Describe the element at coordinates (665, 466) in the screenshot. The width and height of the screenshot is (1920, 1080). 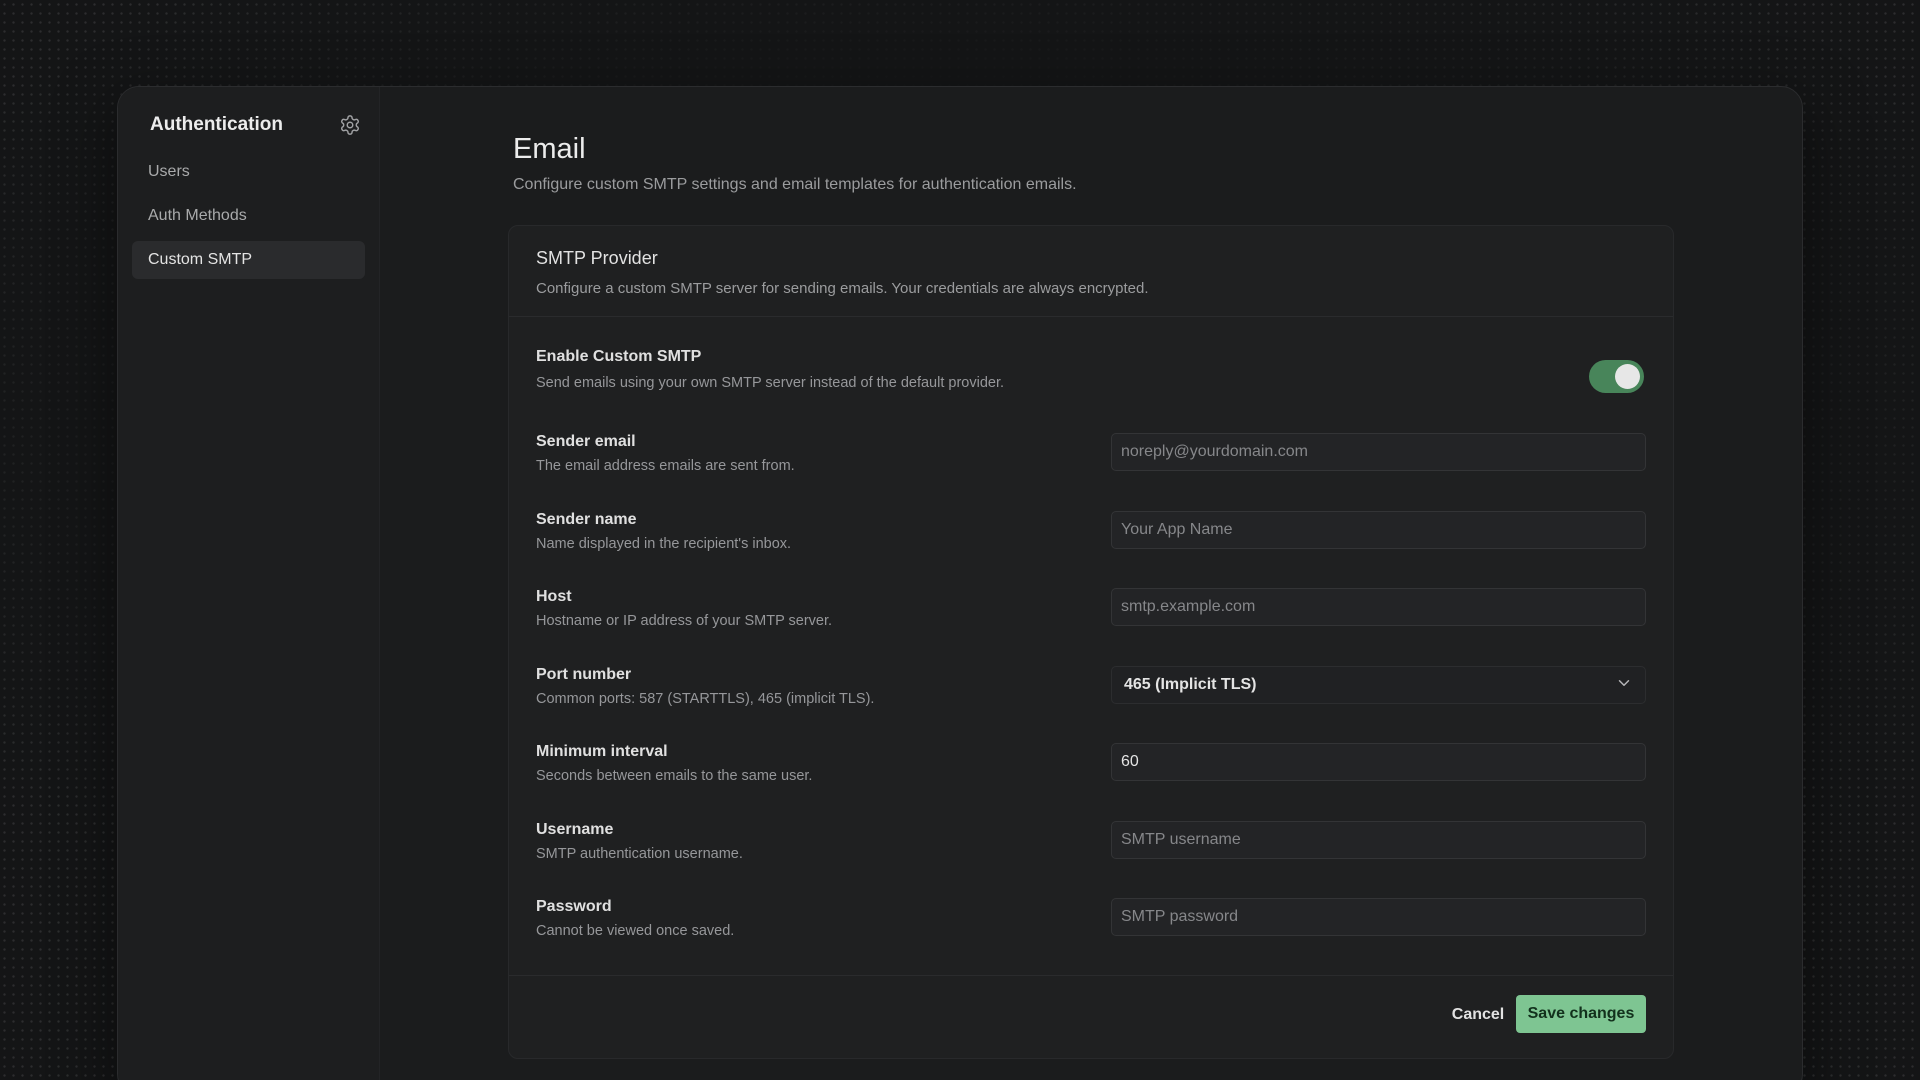
I see `sender-email-help: The email address emails are sent from.` at that location.